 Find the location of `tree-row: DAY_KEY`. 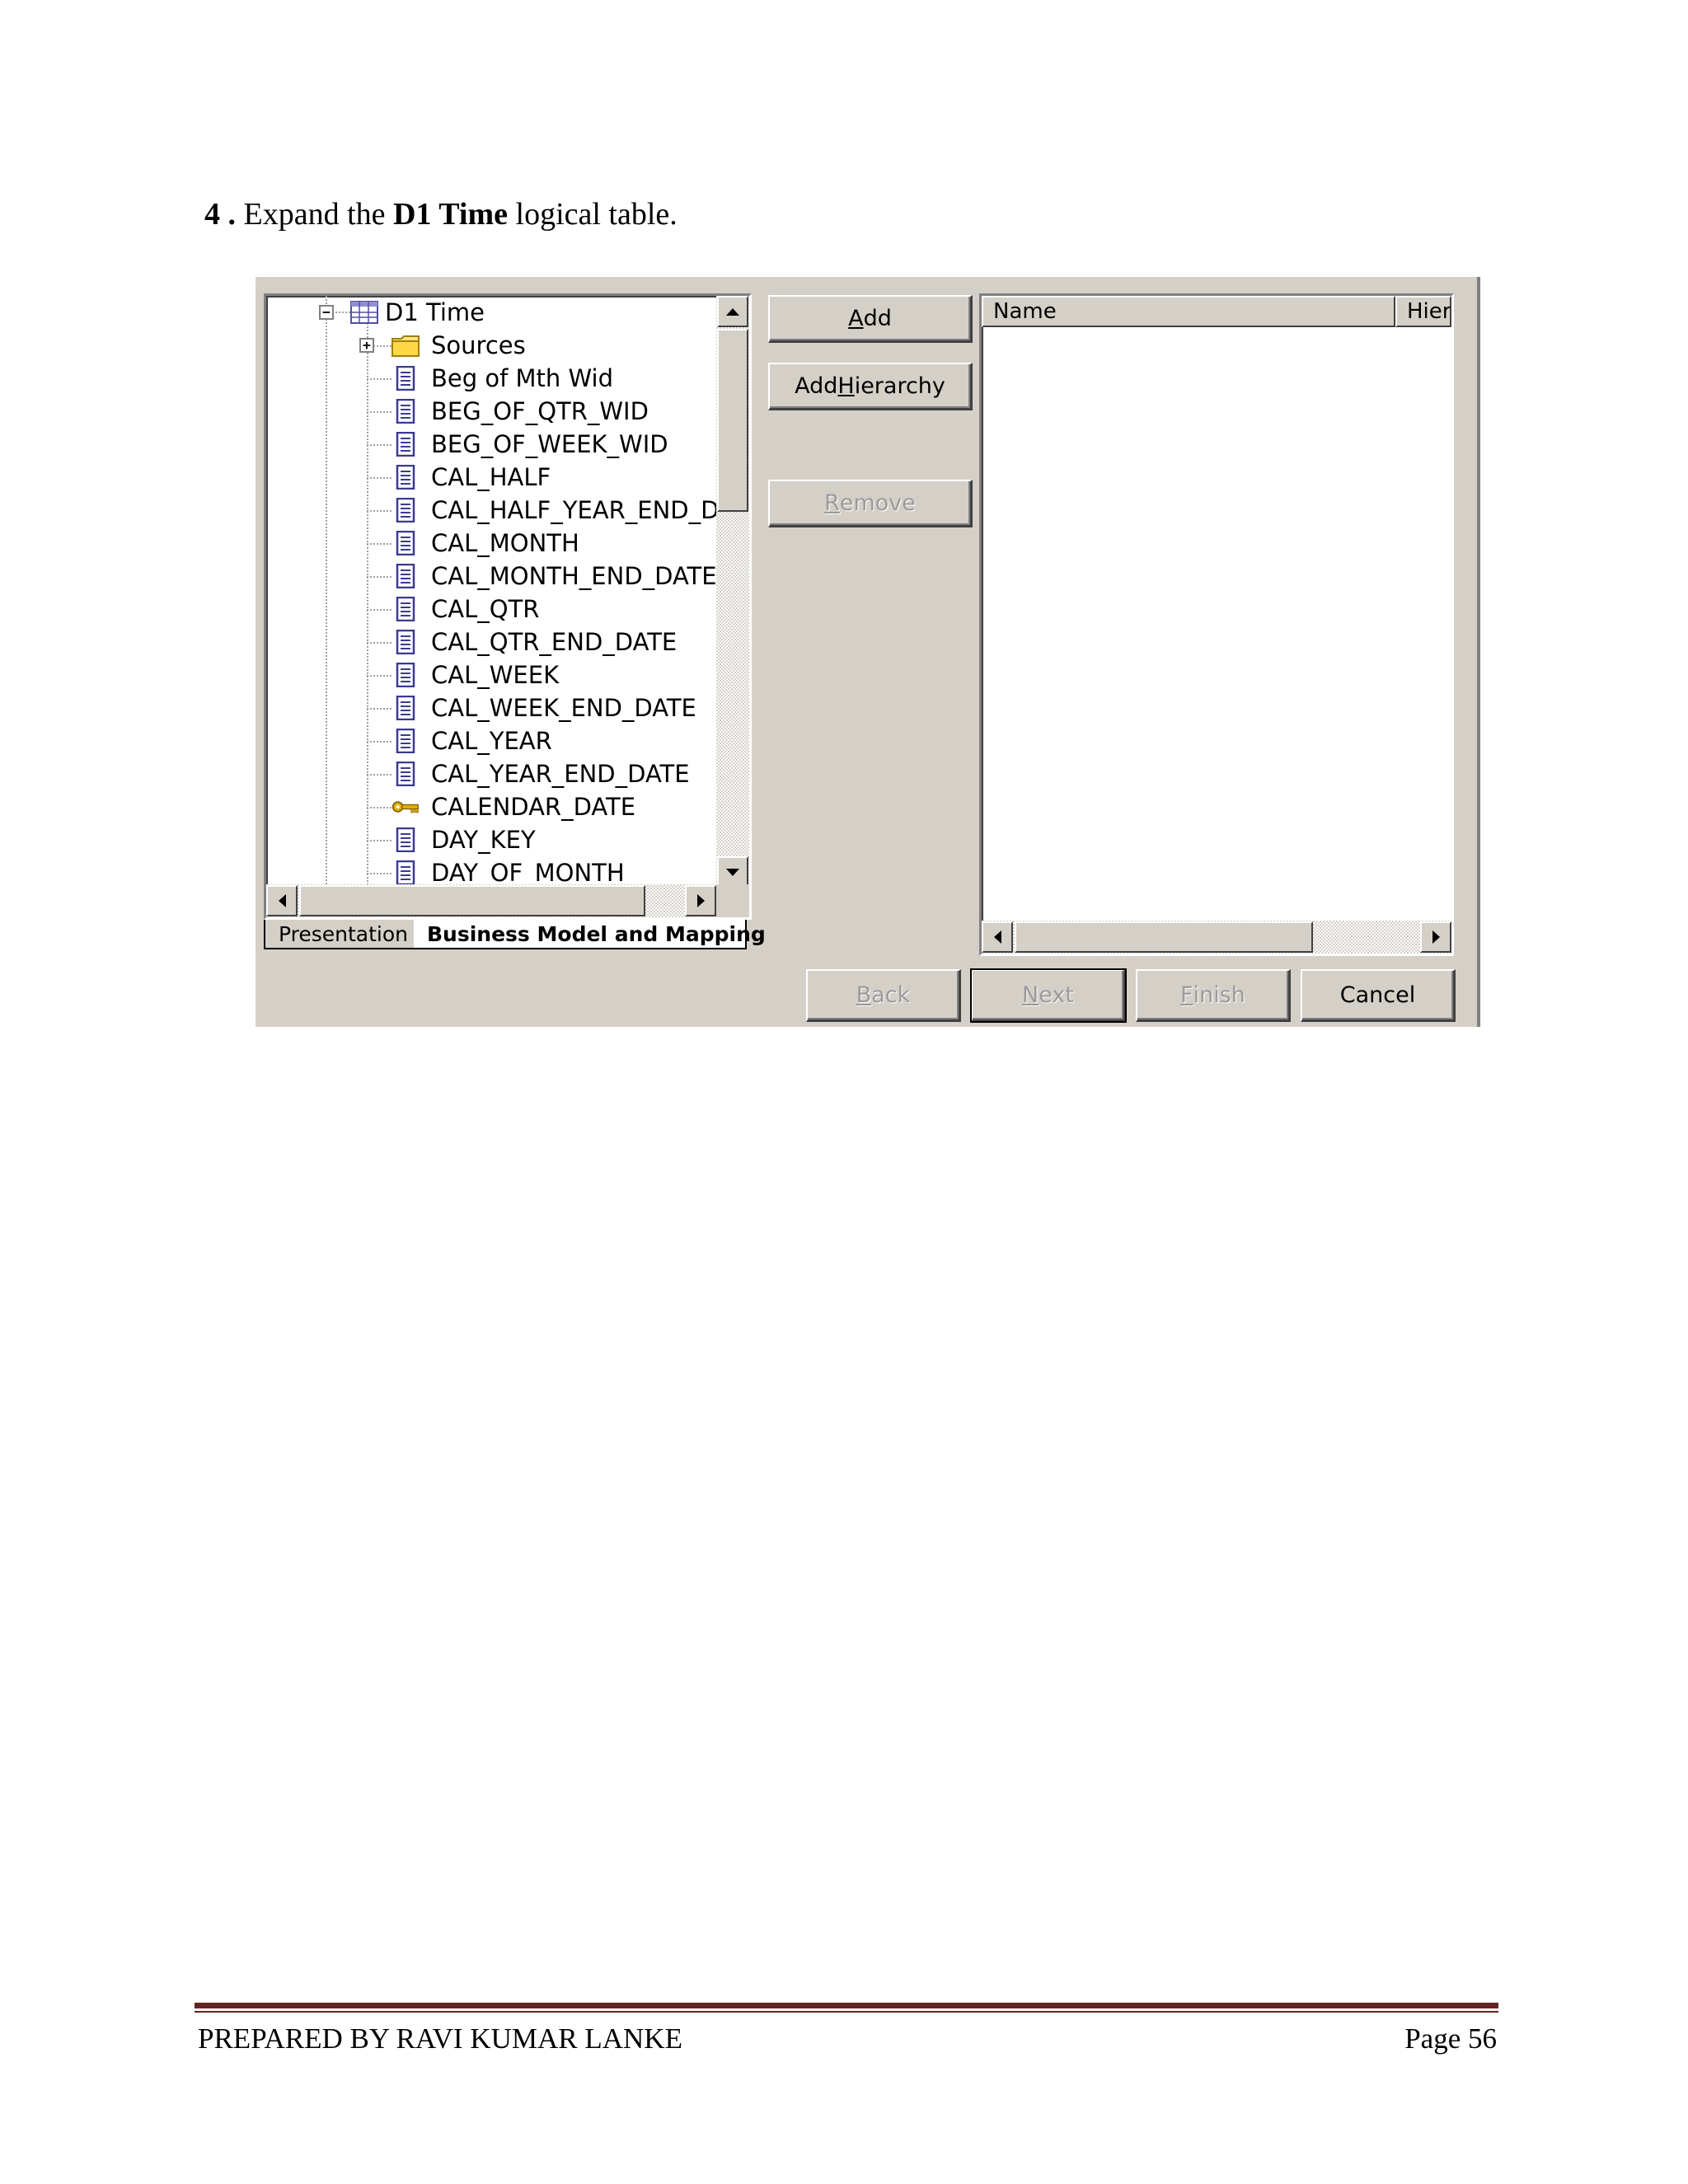

tree-row: DAY_KEY is located at coordinates (447, 839).